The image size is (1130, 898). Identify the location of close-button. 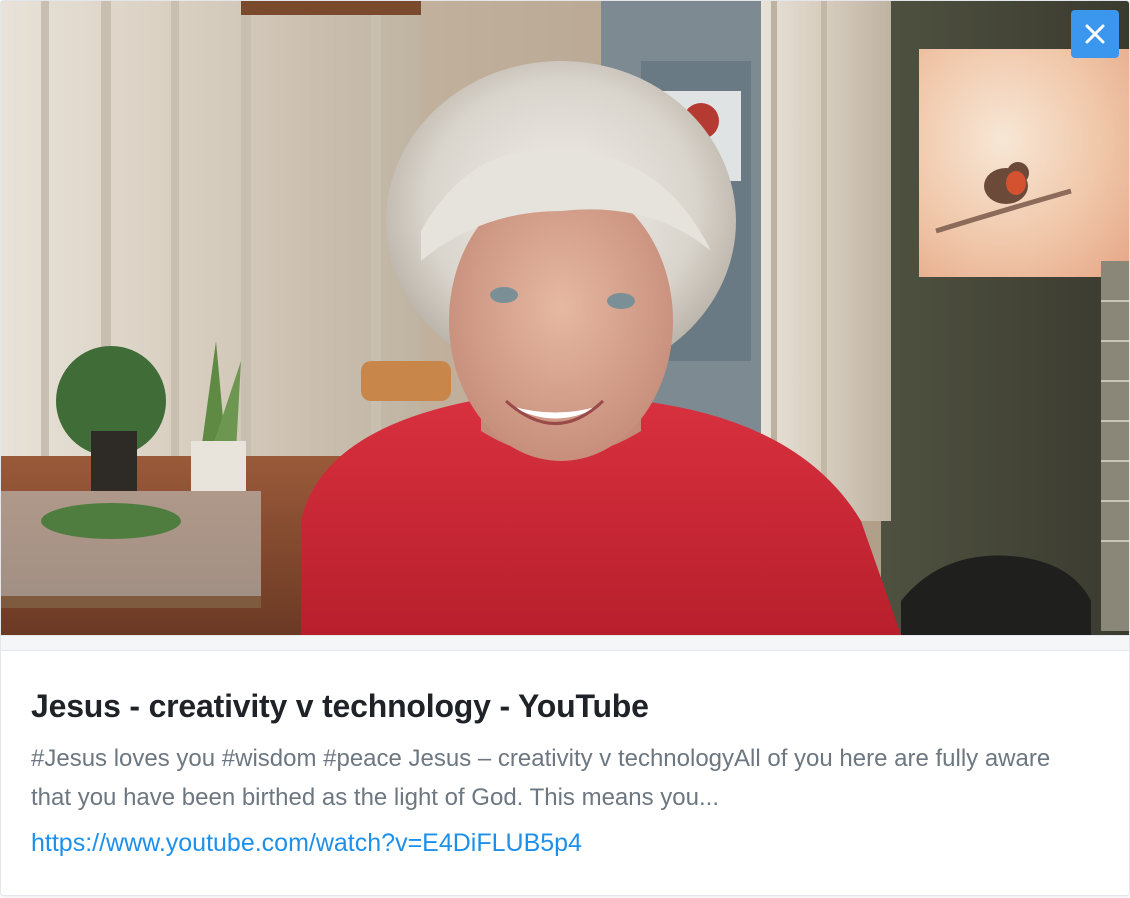
(1095, 34).